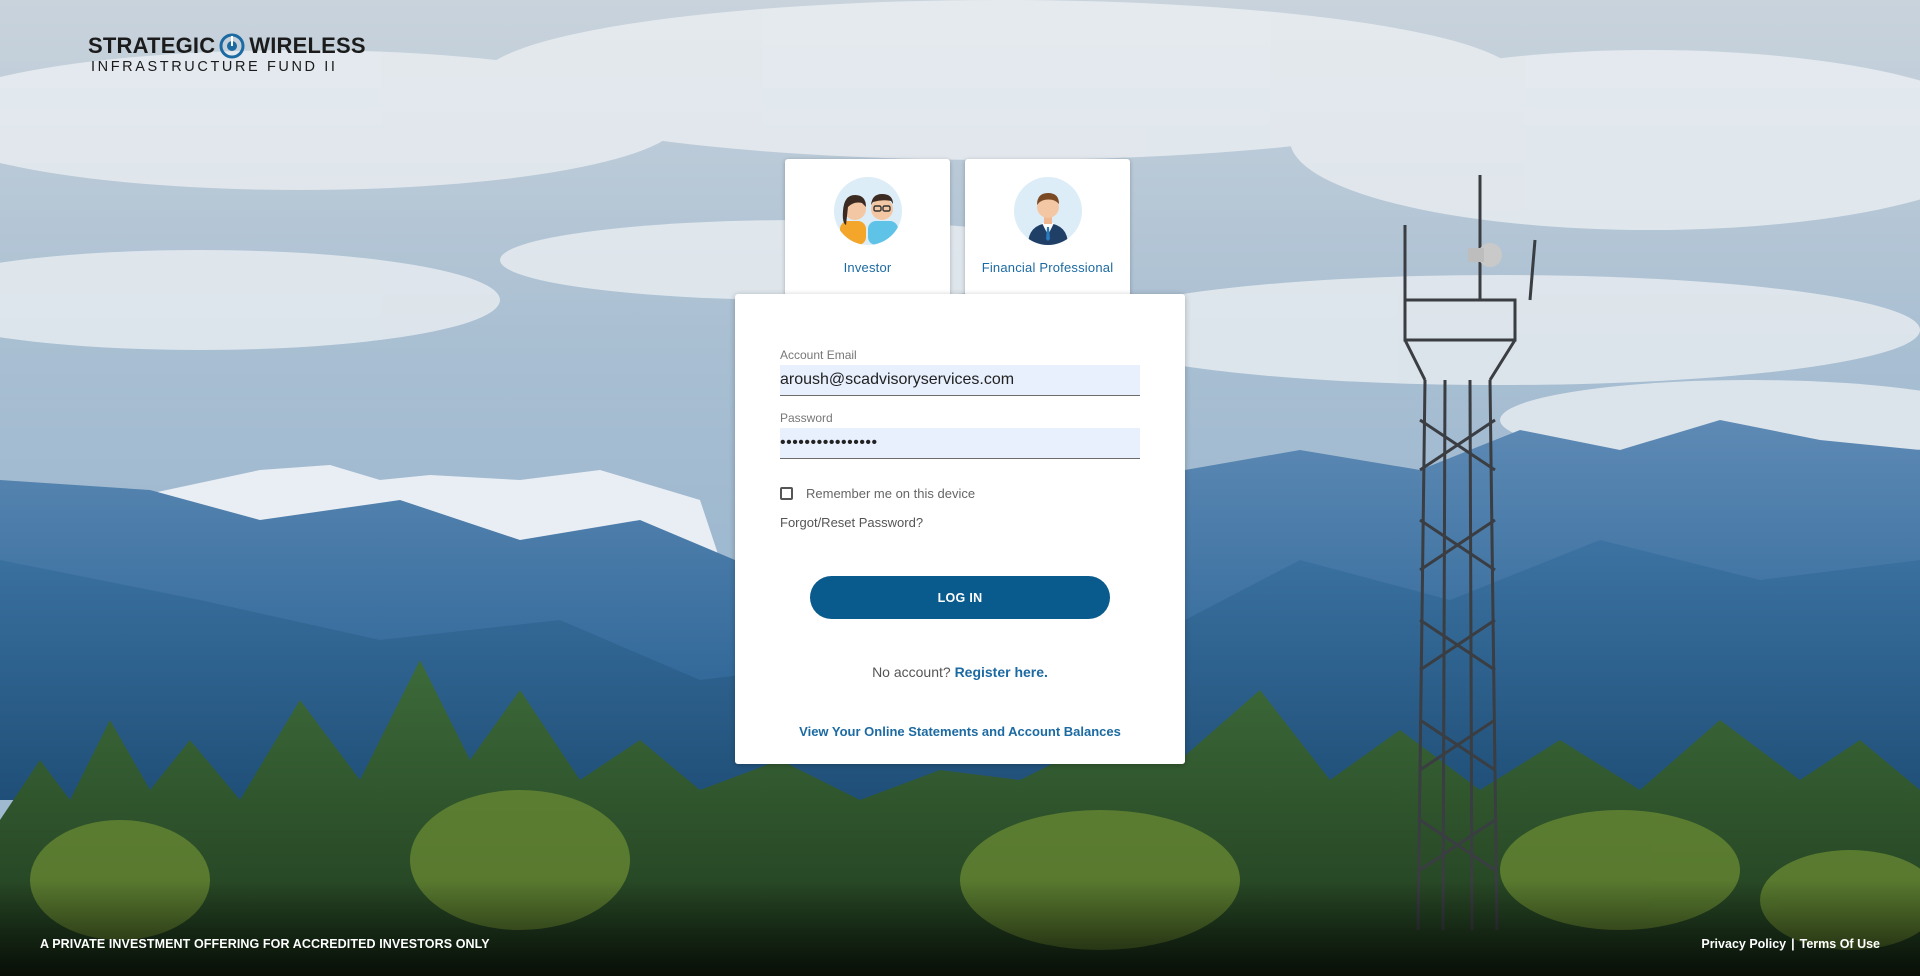 This screenshot has height=976, width=1920. Describe the element at coordinates (214, 67) in the screenshot. I see `brand-line2: INFRASTRUCTURE FUND II` at that location.